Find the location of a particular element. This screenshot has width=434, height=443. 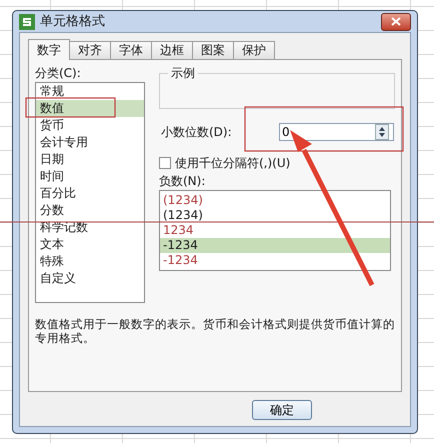

spin-buttons is located at coordinates (382, 132).